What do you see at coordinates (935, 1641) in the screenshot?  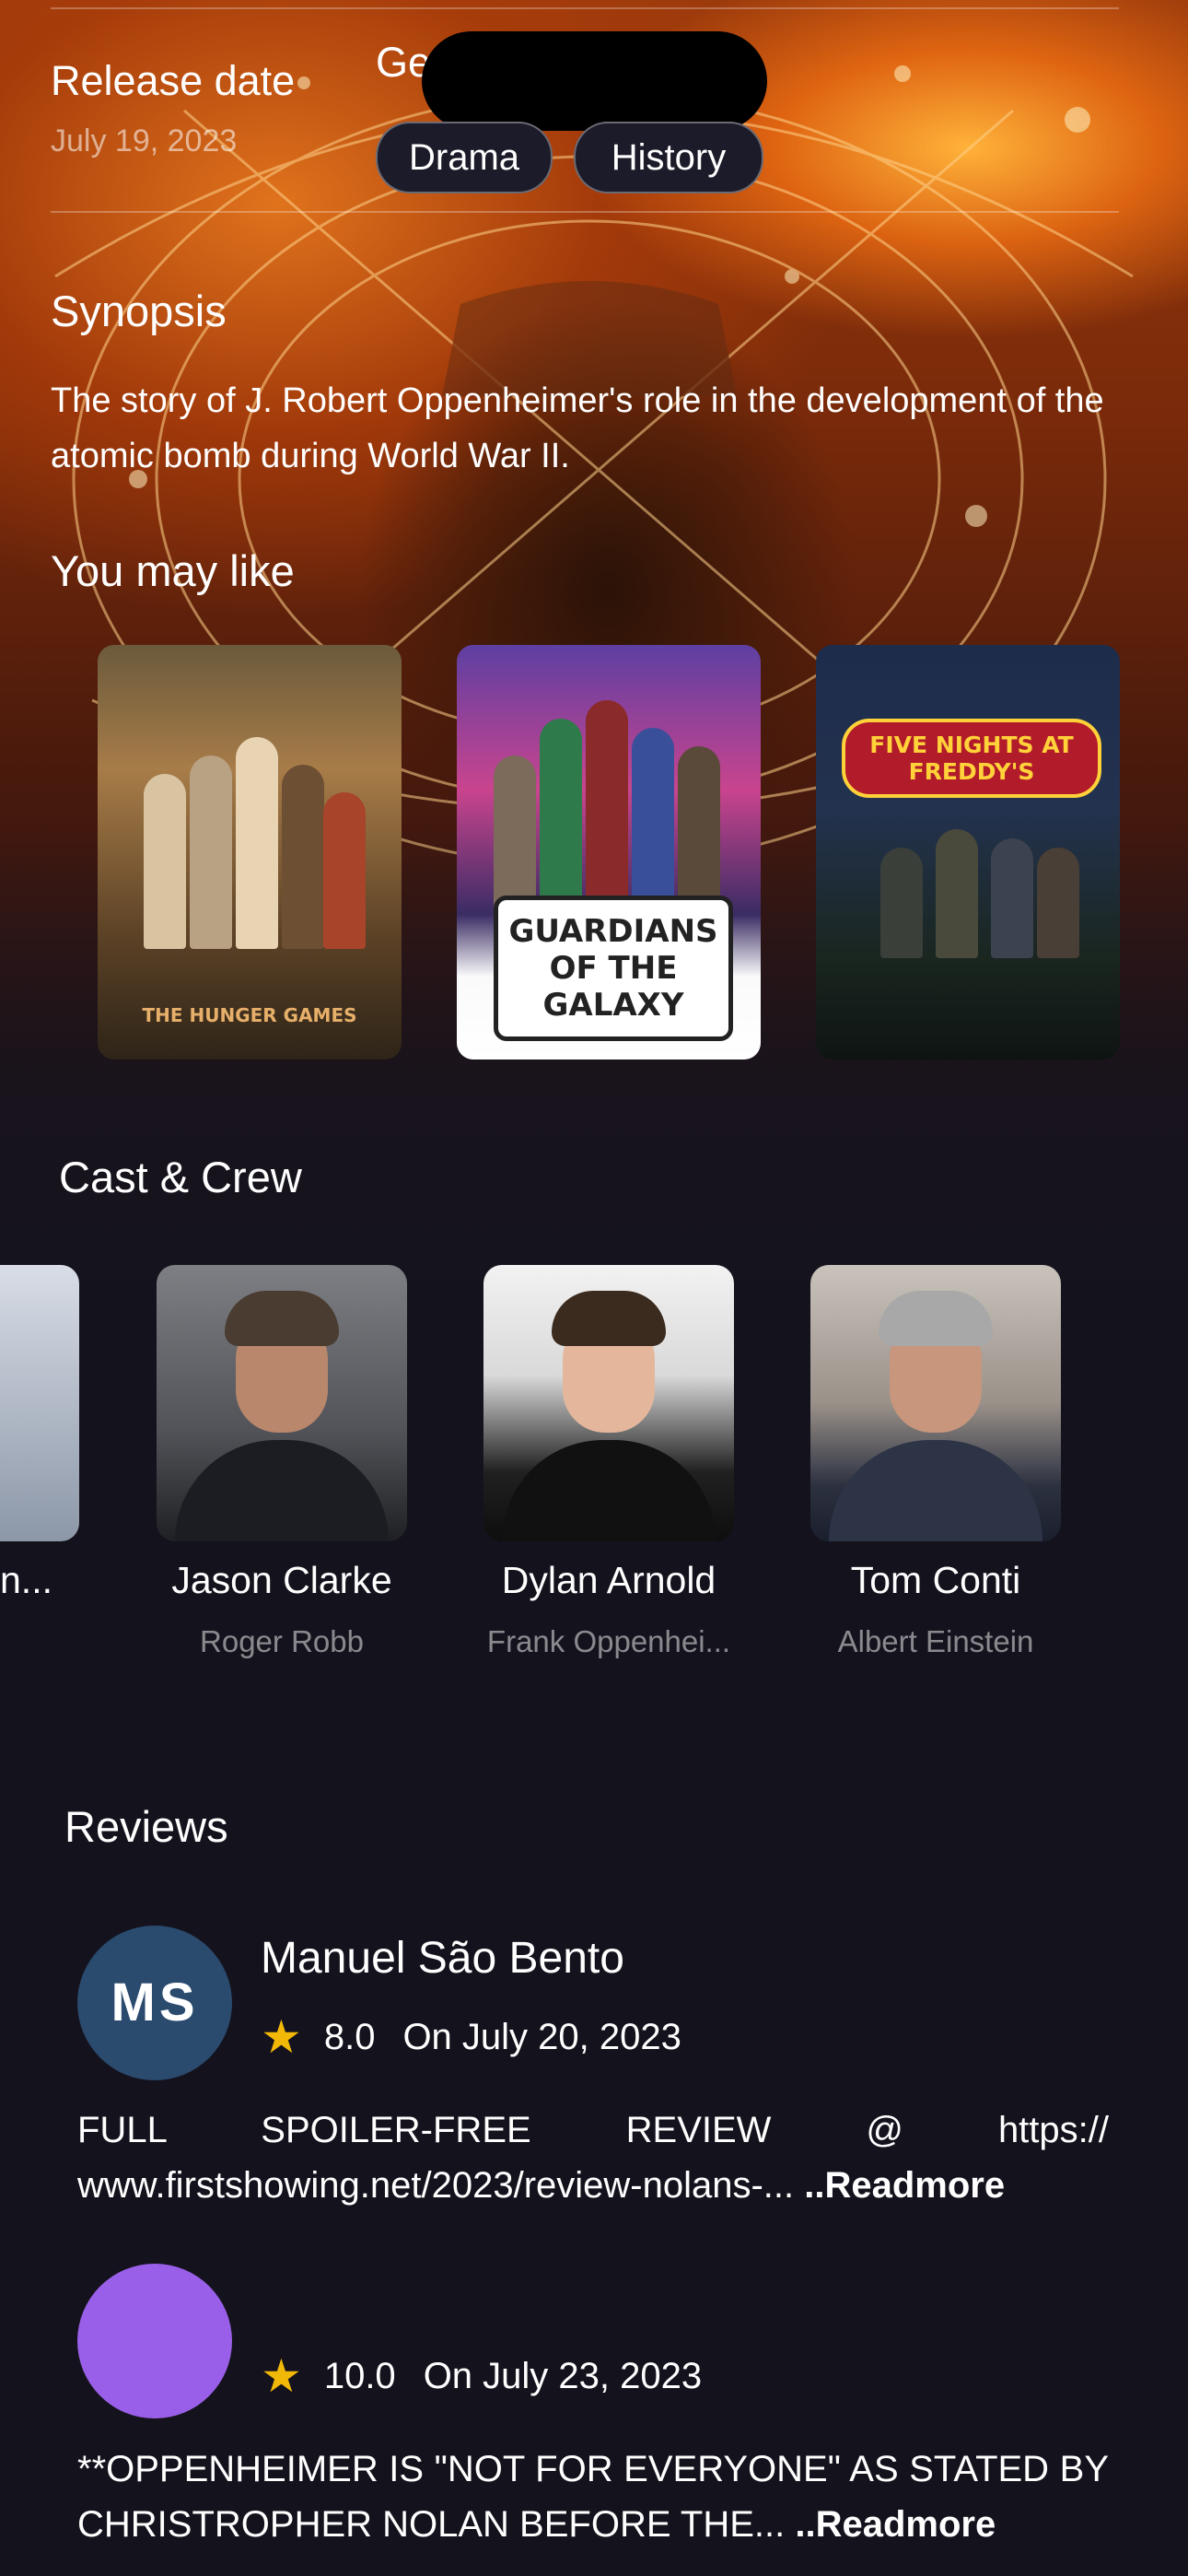 I see `cast-role: Albert Einstein` at bounding box center [935, 1641].